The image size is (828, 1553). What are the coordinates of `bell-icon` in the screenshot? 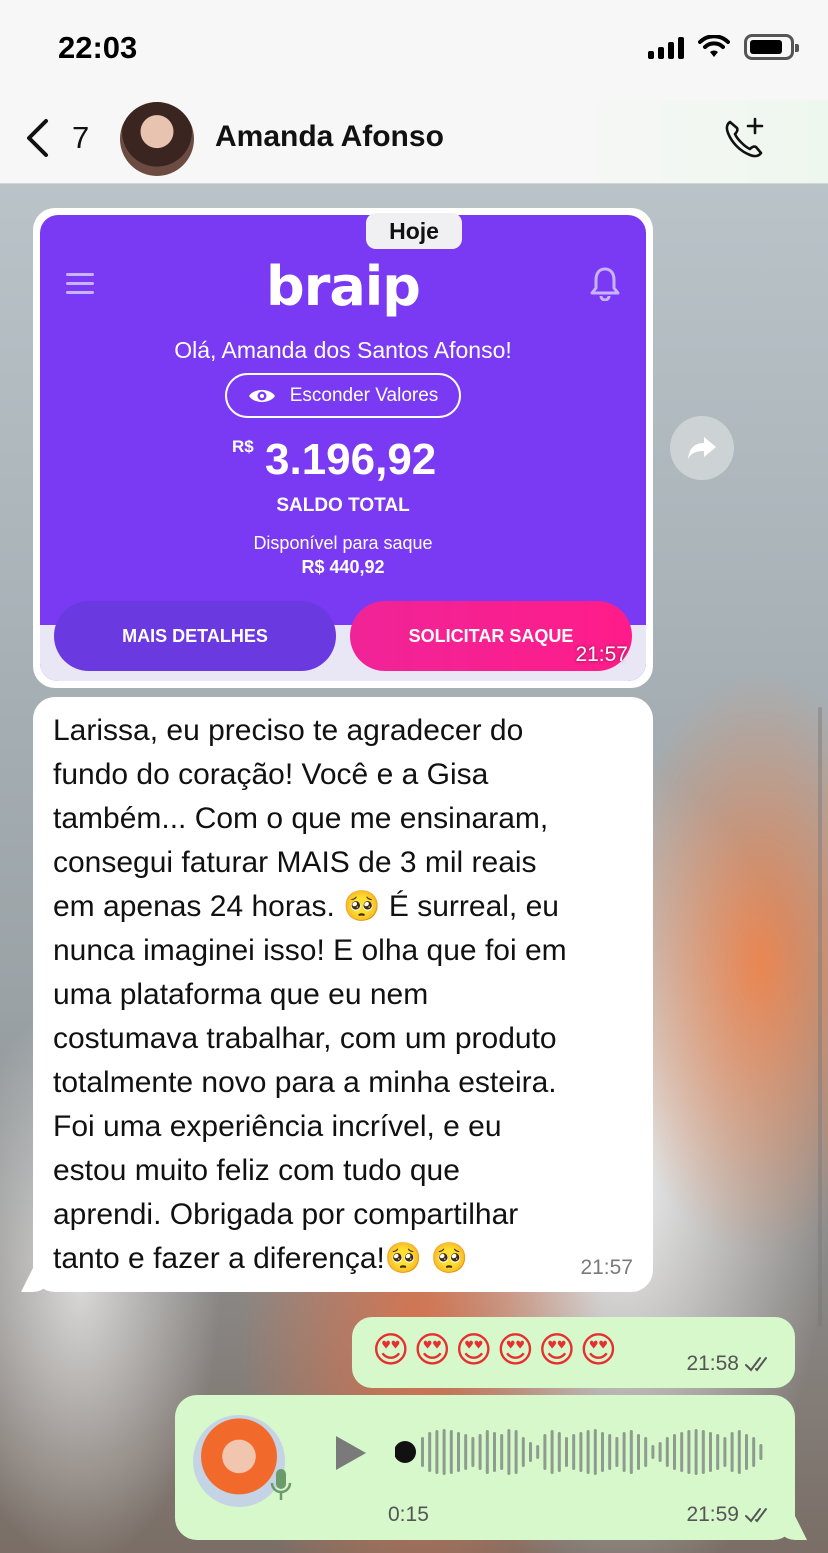 It's located at (605, 284).